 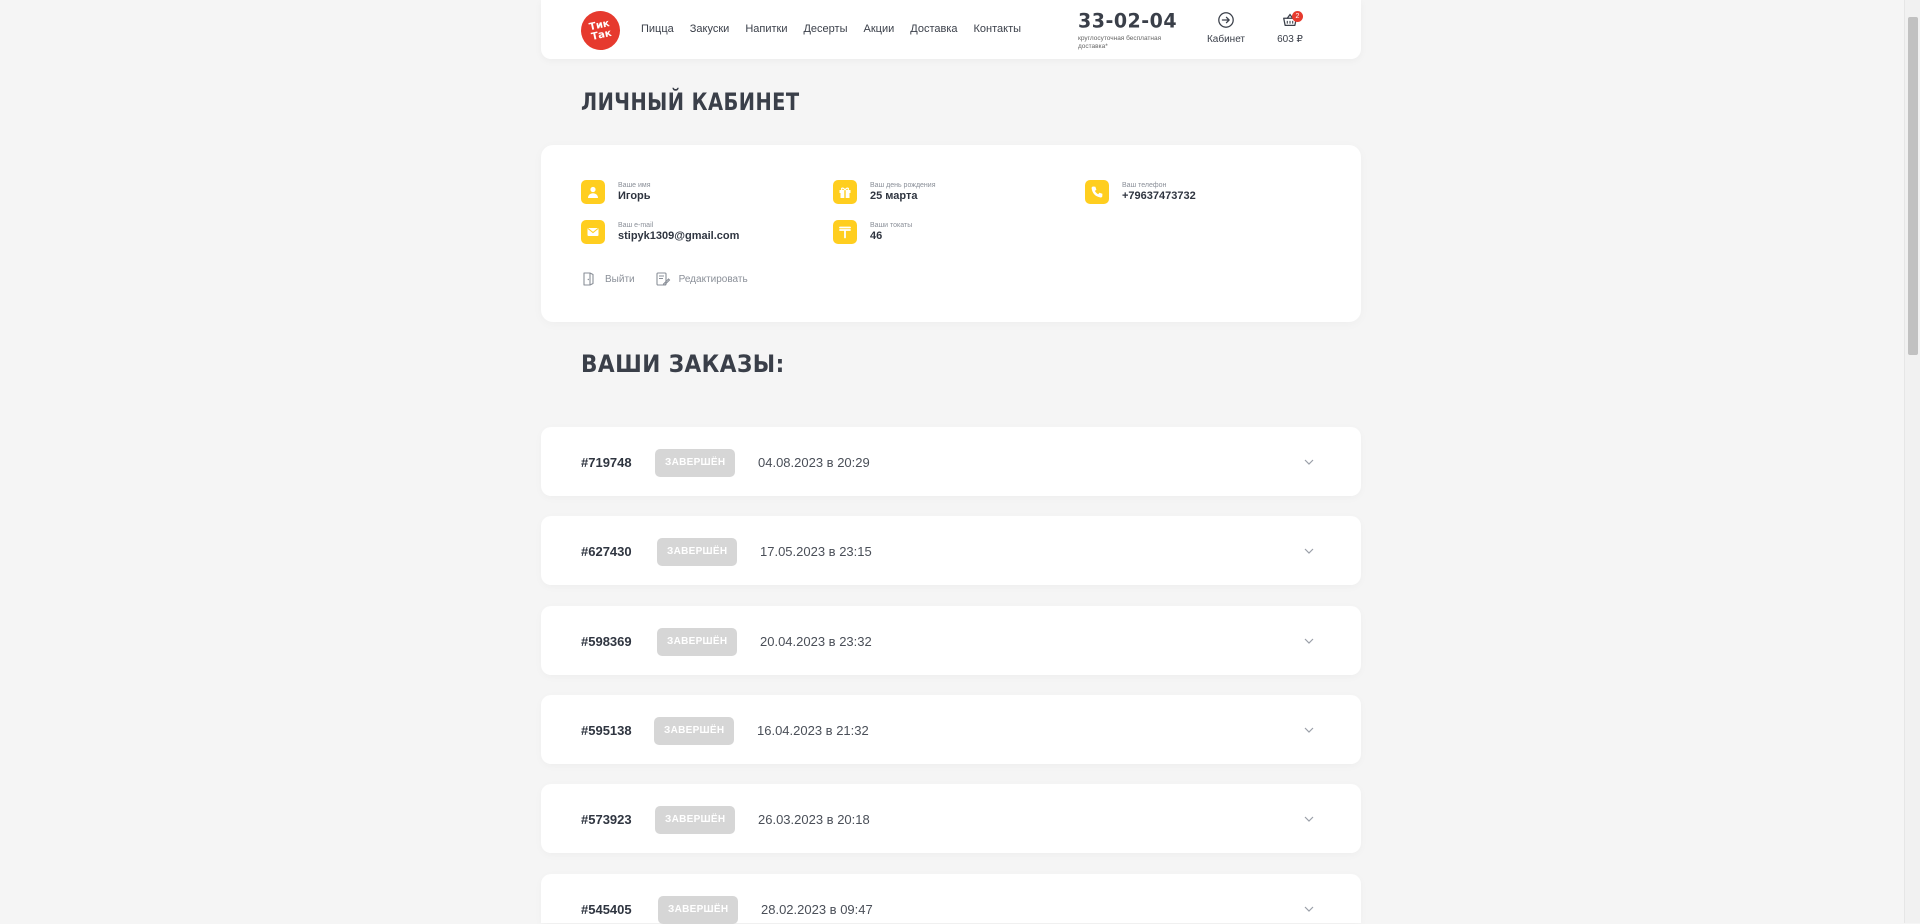 What do you see at coordinates (606, 730) in the screenshot?
I see `order-number: #595138` at bounding box center [606, 730].